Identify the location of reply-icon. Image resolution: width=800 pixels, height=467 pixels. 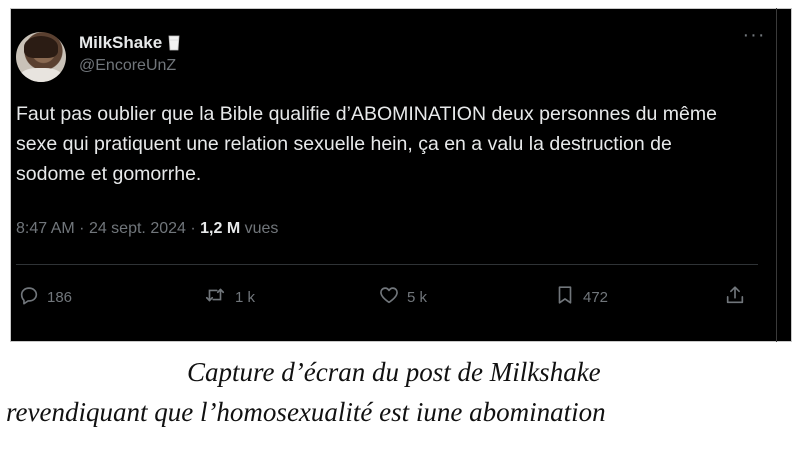
(29, 297).